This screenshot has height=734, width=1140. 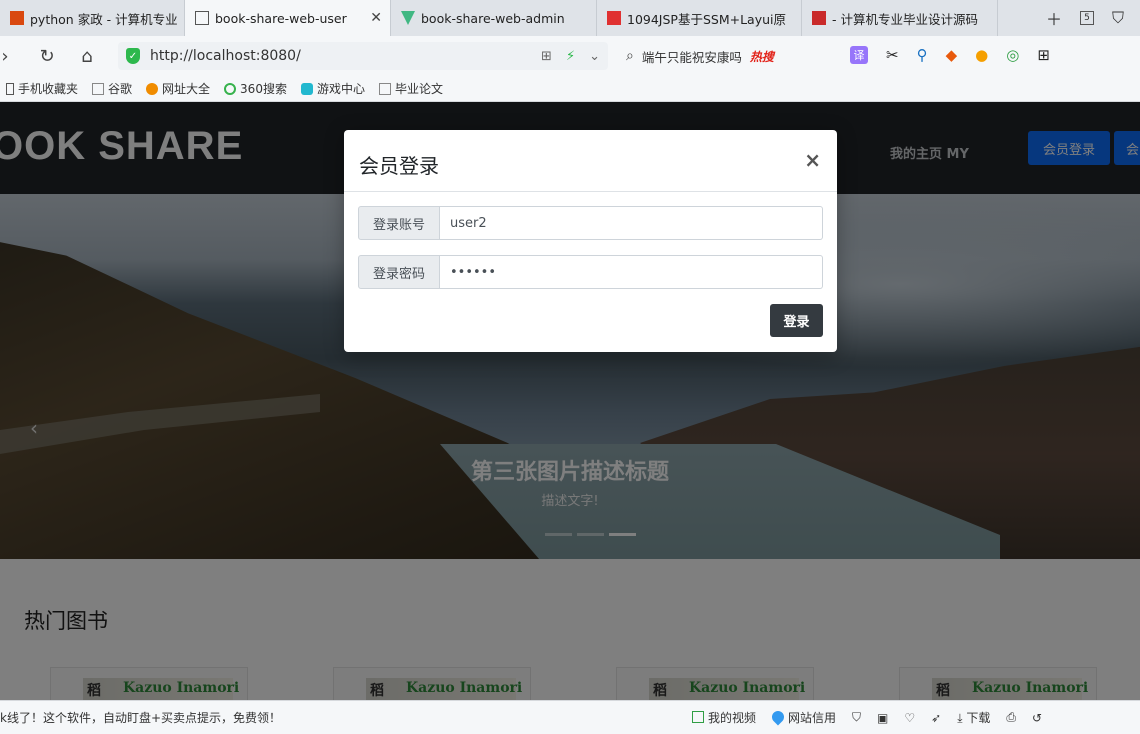 What do you see at coordinates (909, 718) in the screenshot?
I see `heart-icon: ♡` at bounding box center [909, 718].